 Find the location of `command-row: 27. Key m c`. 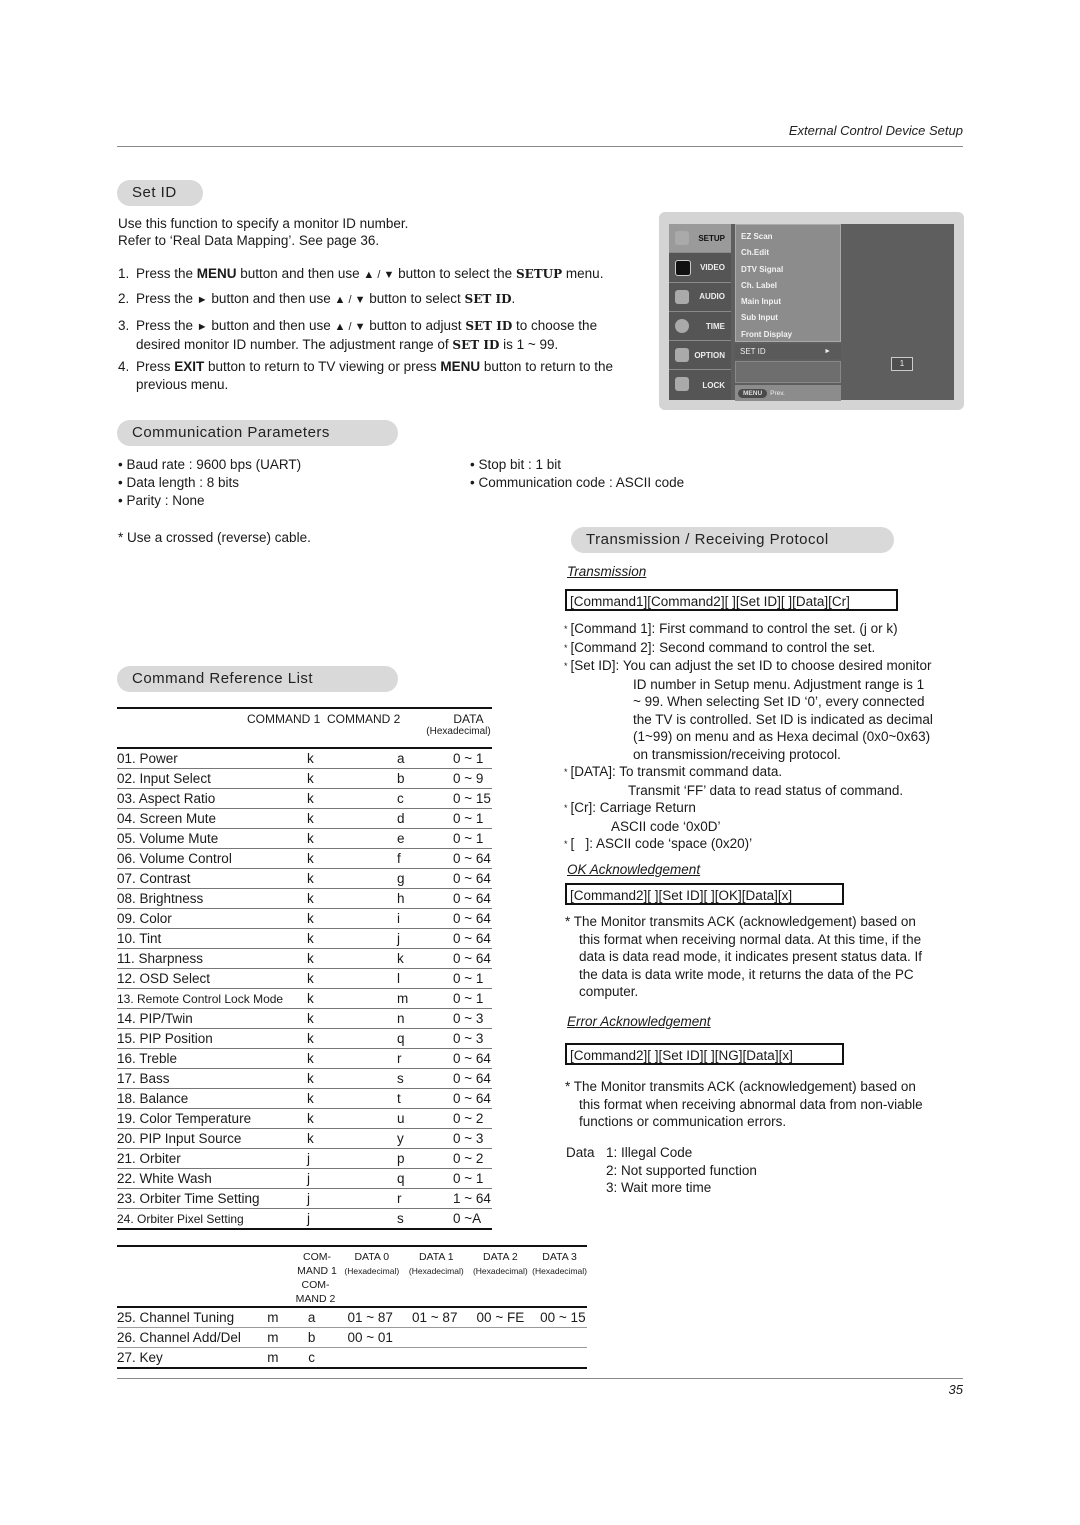

command-row: 27. Key m c is located at coordinates (352, 1358).